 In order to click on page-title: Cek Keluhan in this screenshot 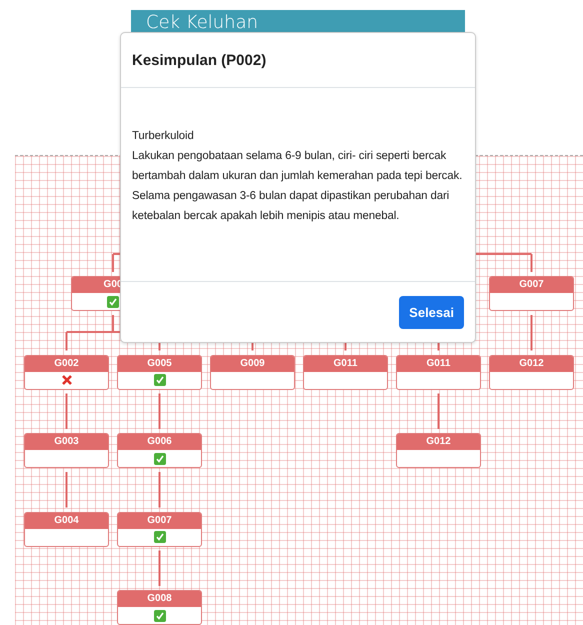, I will do `click(202, 23)`.